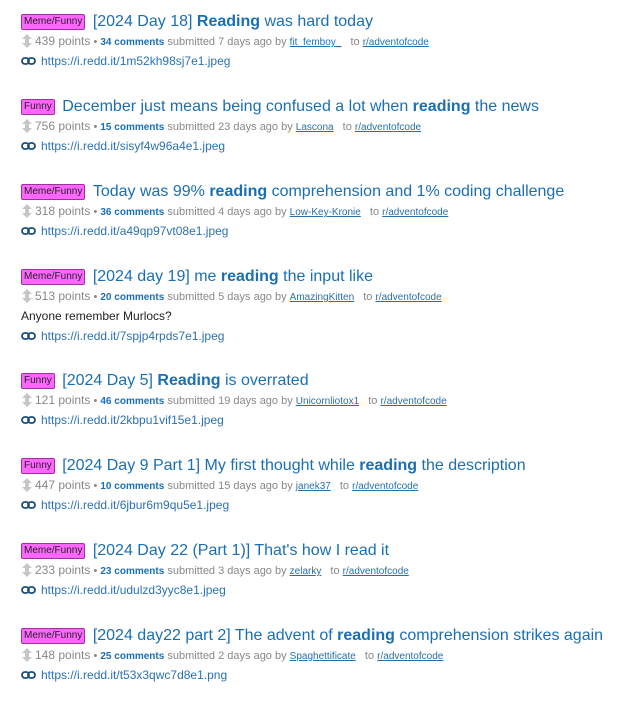 This screenshot has width=635, height=708. Describe the element at coordinates (132, 127) in the screenshot. I see `post-comments-link: 15 comments` at that location.